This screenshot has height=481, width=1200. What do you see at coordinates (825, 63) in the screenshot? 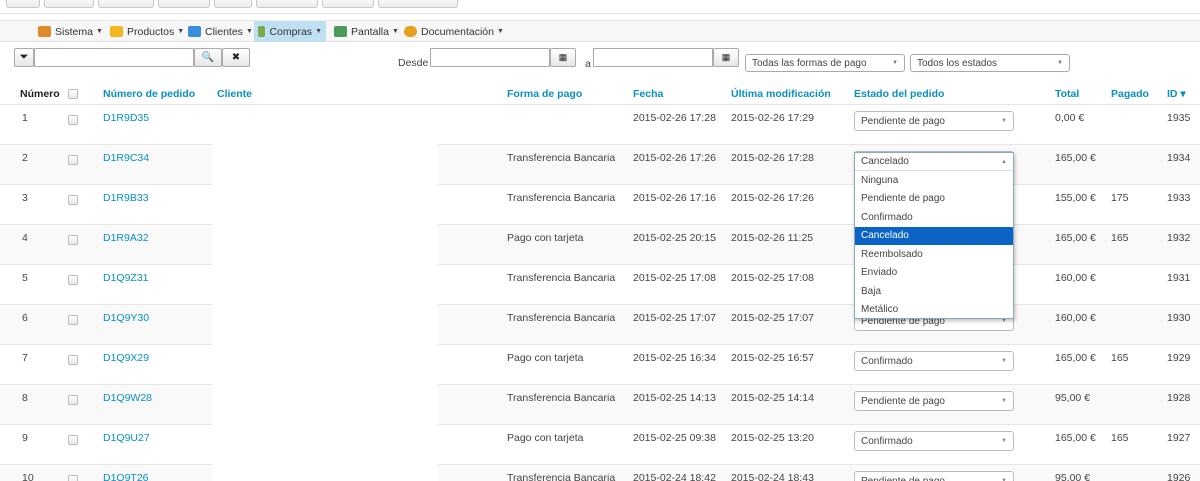
I see `payment-method-select: Todas las formas de pago ▼` at bounding box center [825, 63].